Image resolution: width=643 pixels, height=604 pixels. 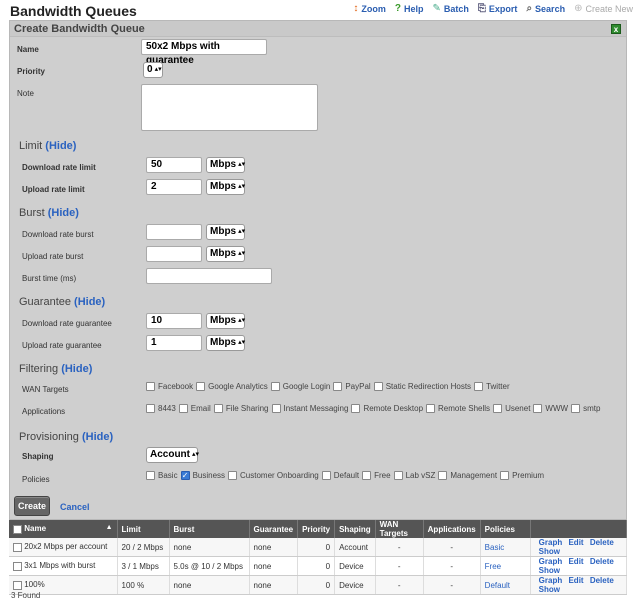 I want to click on help-button: ? Help, so click(x=409, y=9).